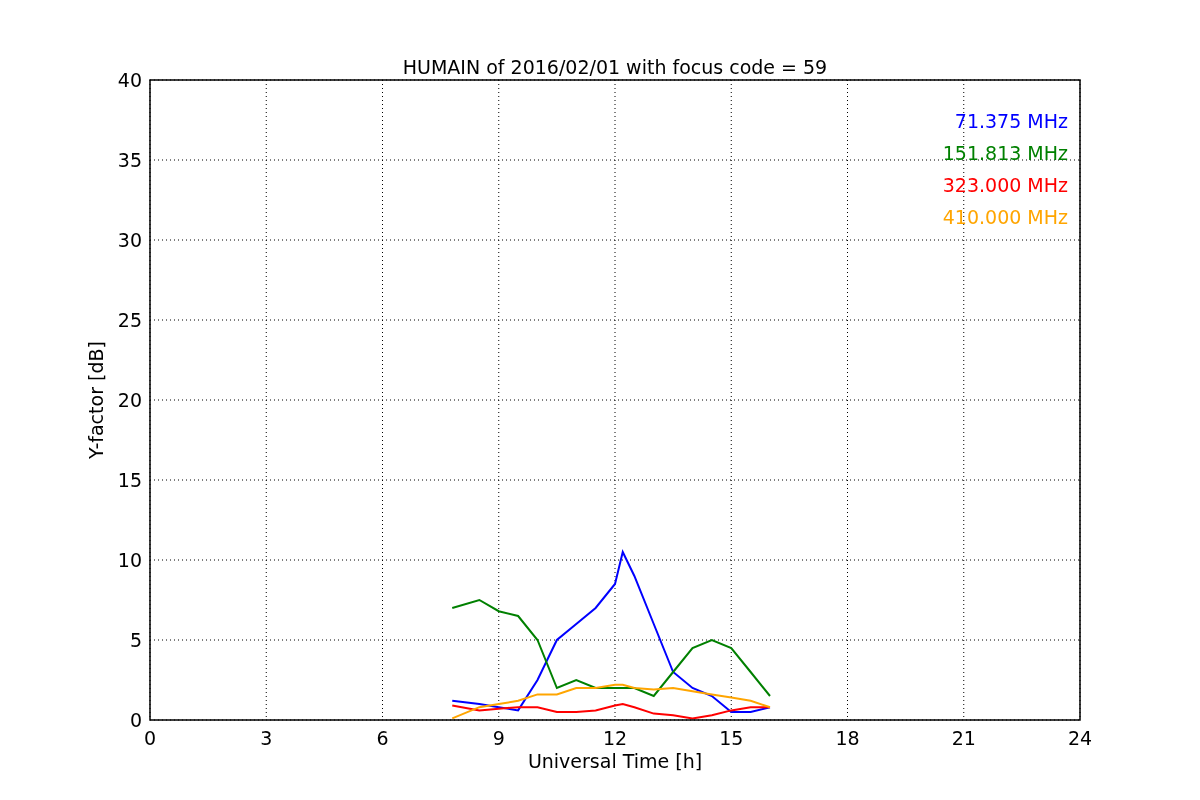  What do you see at coordinates (135, 720) in the screenshot?
I see `y-tick-label: 0` at bounding box center [135, 720].